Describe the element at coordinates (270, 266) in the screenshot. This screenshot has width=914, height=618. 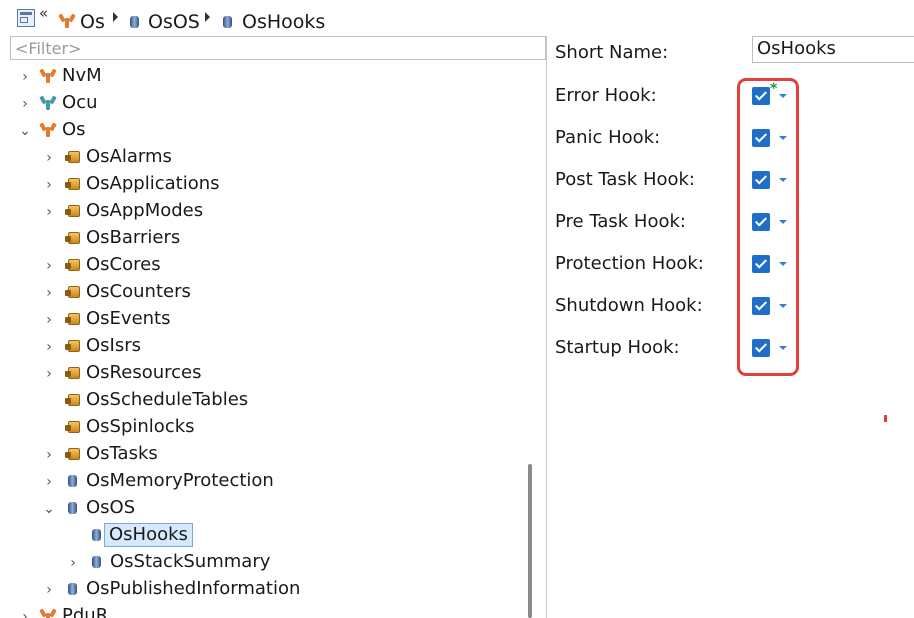
I see `tree-item: › OsCores` at that location.